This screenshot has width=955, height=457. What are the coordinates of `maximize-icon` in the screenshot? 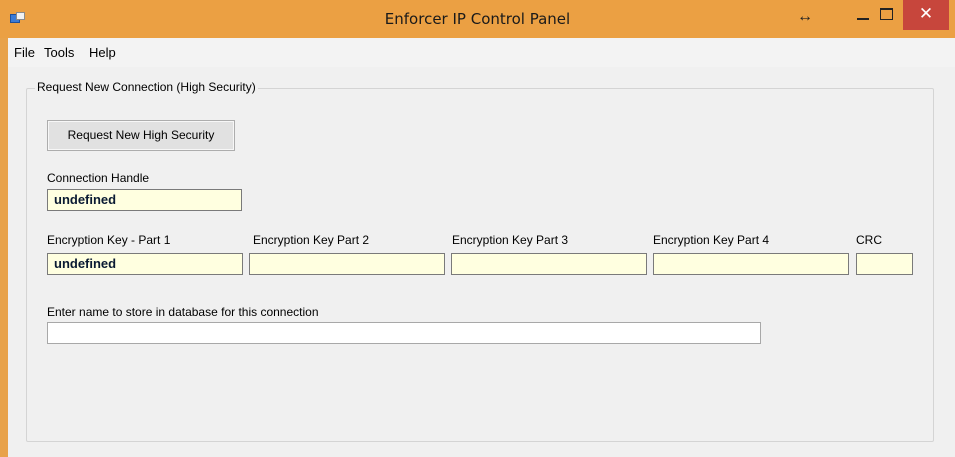 It's located at (886, 14).